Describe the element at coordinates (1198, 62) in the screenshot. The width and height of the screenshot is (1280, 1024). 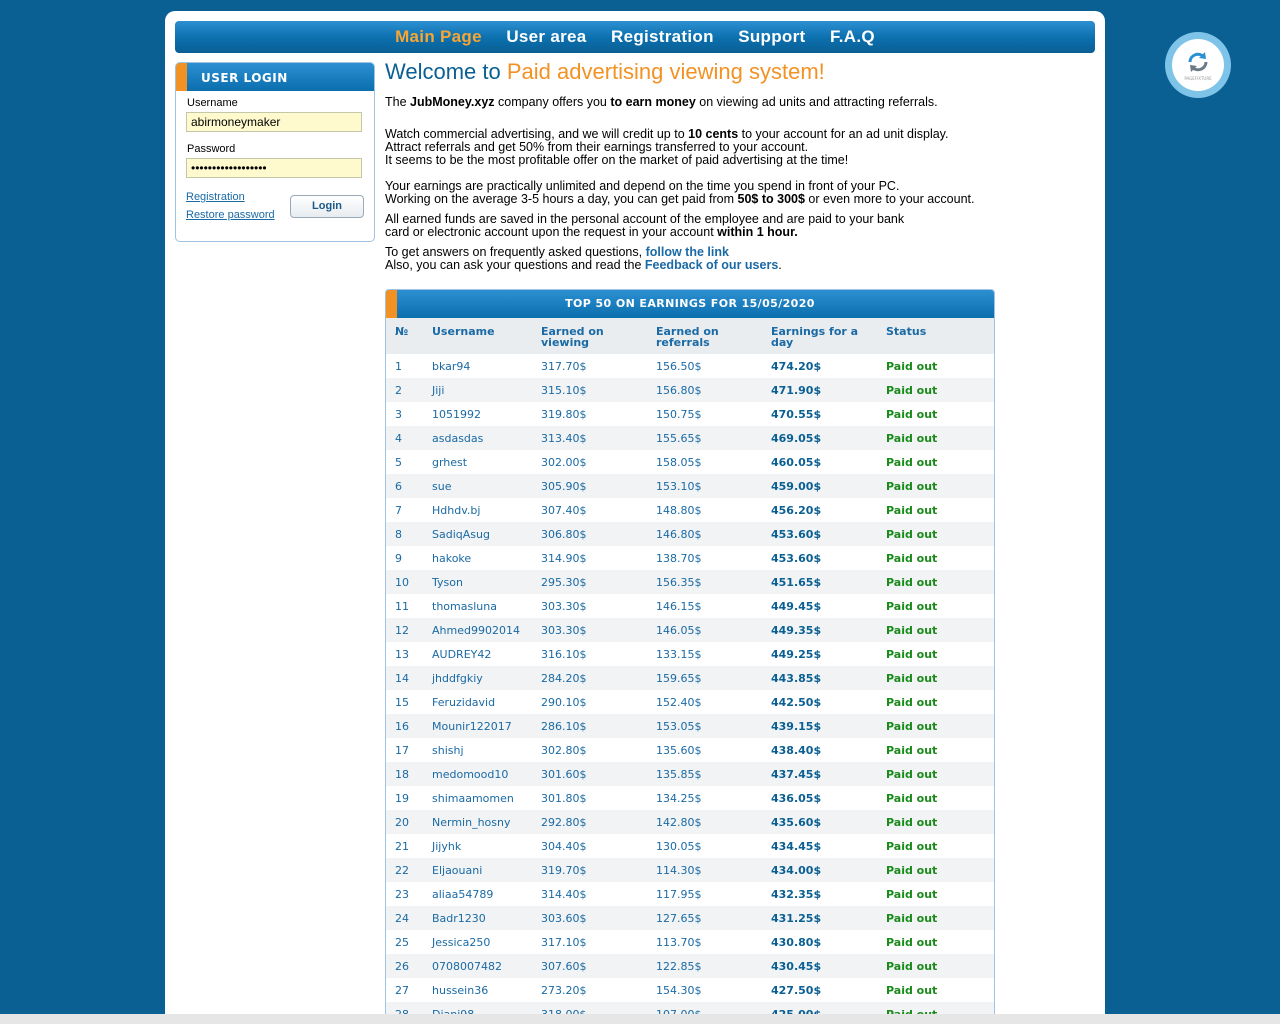
I see `refresh-icon` at that location.